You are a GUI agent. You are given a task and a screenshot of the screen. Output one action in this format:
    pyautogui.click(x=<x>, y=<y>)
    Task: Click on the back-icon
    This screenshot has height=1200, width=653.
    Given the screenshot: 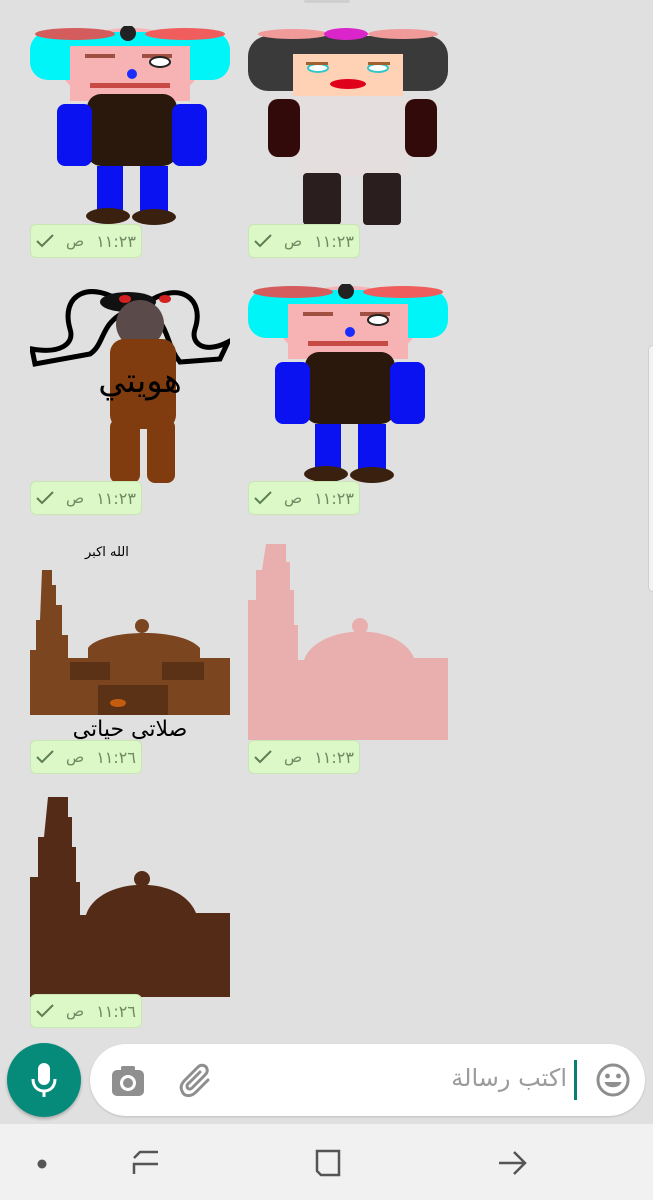 What is the action you would take?
    pyautogui.click(x=512, y=1163)
    